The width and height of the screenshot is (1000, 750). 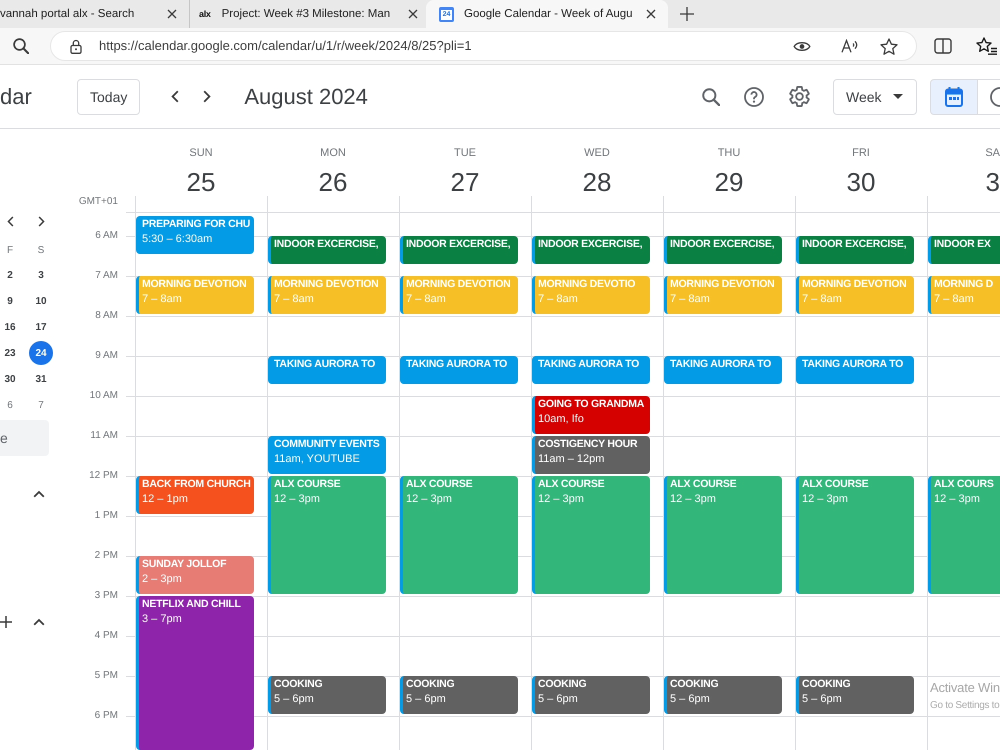 What do you see at coordinates (195, 495) in the screenshot?
I see `calendar-event: BACK FROM CHURCH 12 – 1pm` at bounding box center [195, 495].